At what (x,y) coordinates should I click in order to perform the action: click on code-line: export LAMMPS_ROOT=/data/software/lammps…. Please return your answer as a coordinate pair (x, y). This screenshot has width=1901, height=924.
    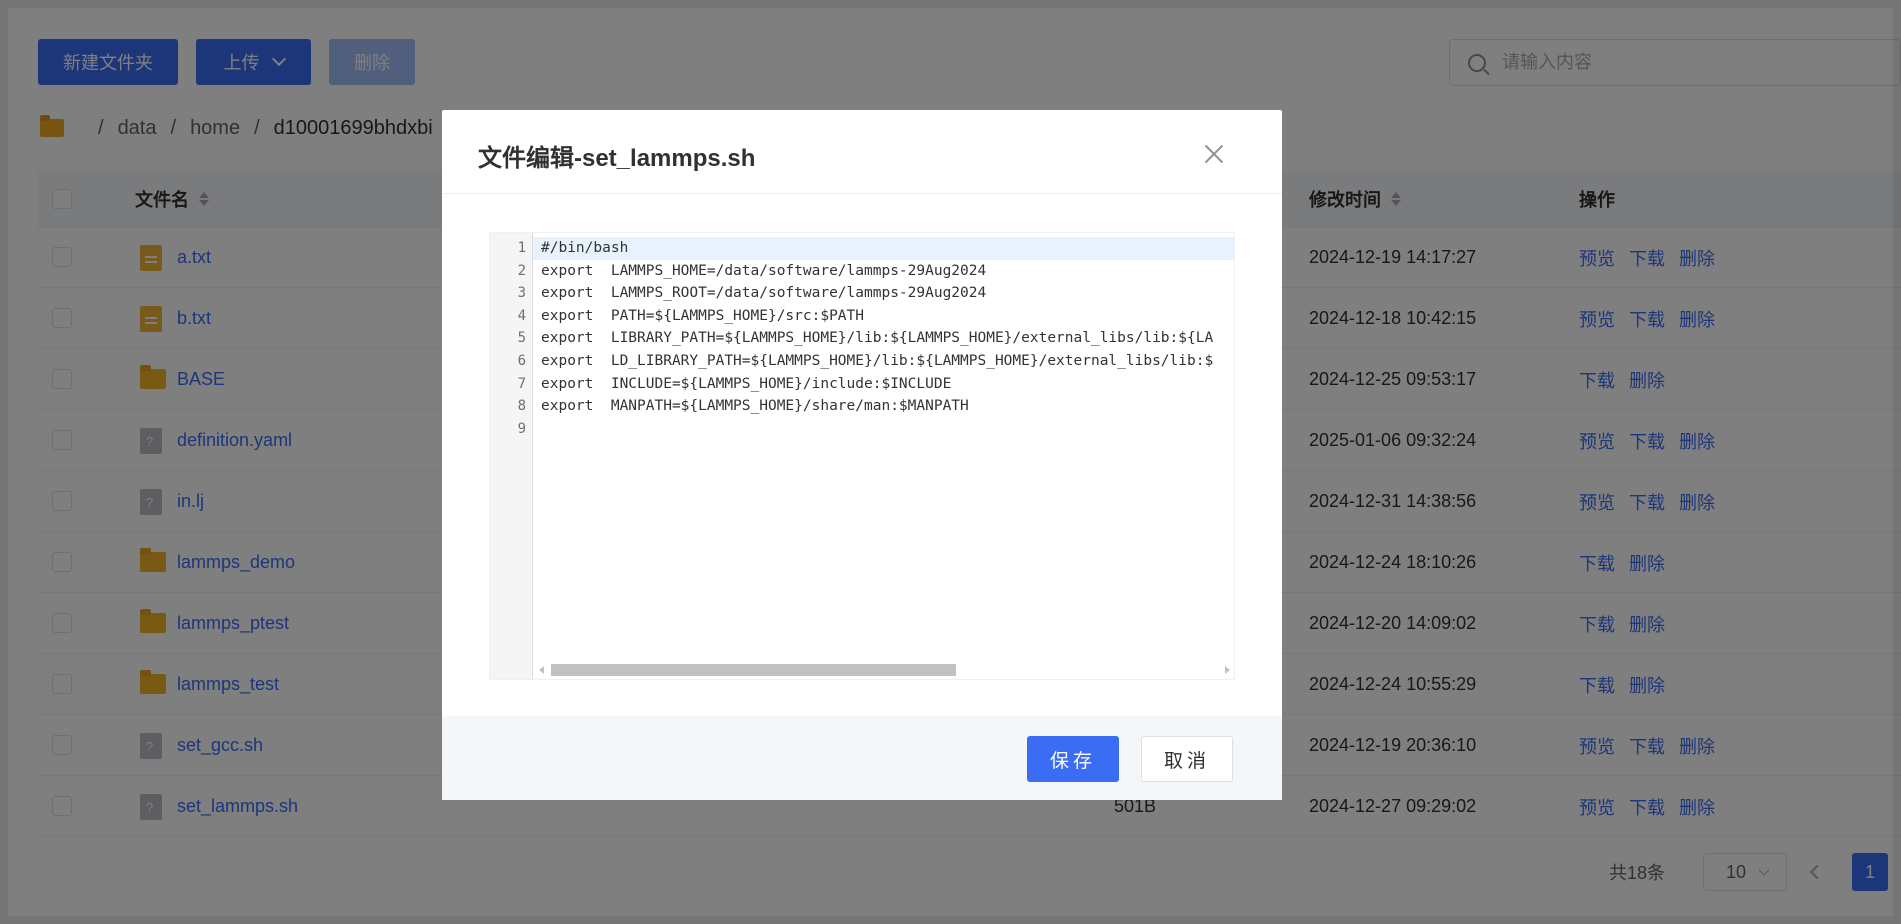
    Looking at the image, I should click on (883, 293).